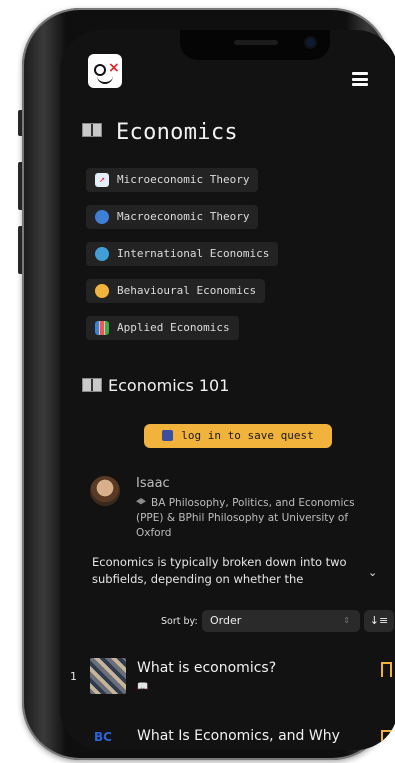  Describe the element at coordinates (360, 79) in the screenshot. I see `hamburger-menu-icon` at that location.